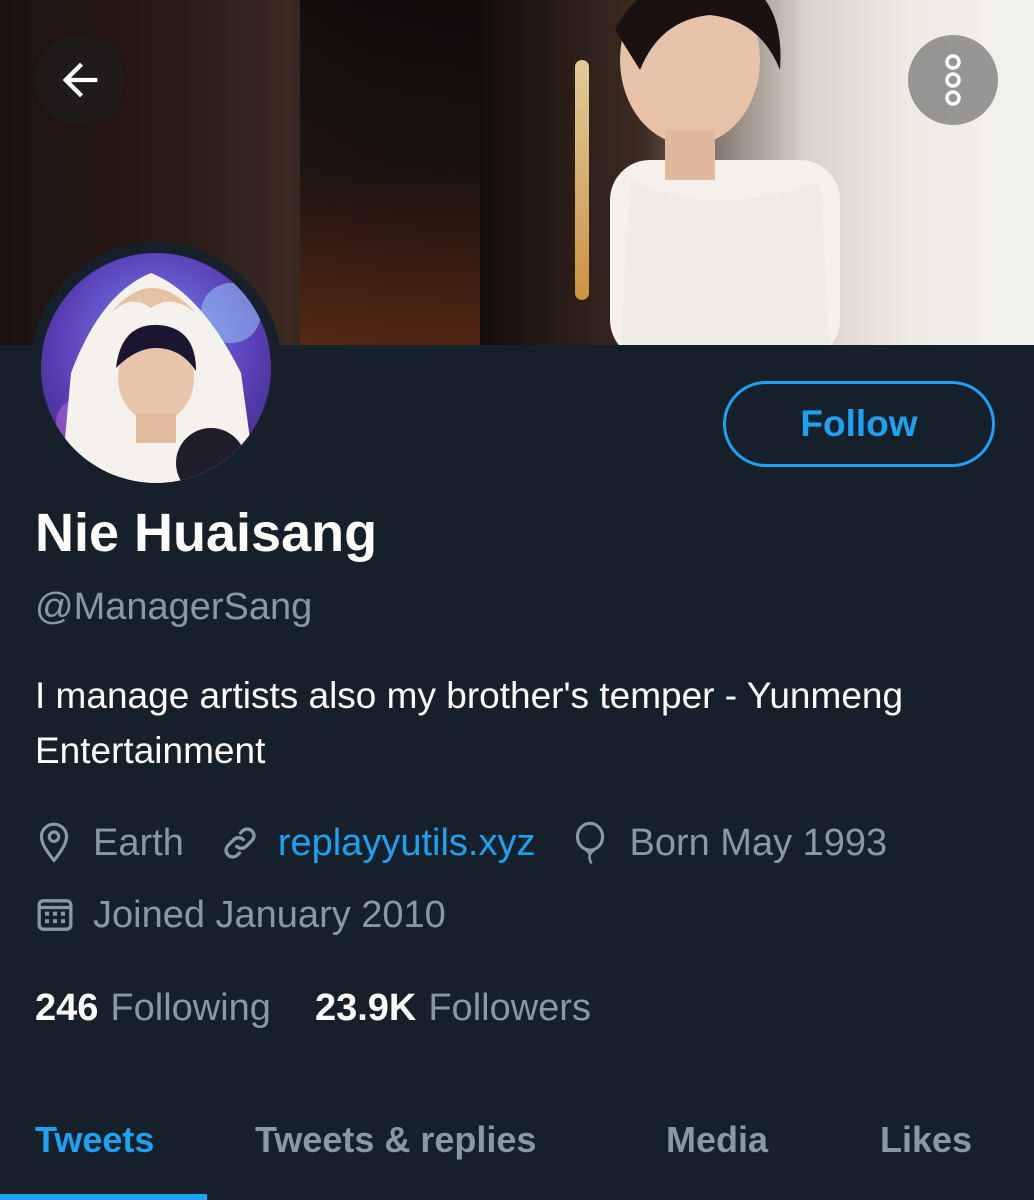 This screenshot has width=1034, height=1200. I want to click on more-vertical-icon, so click(953, 80).